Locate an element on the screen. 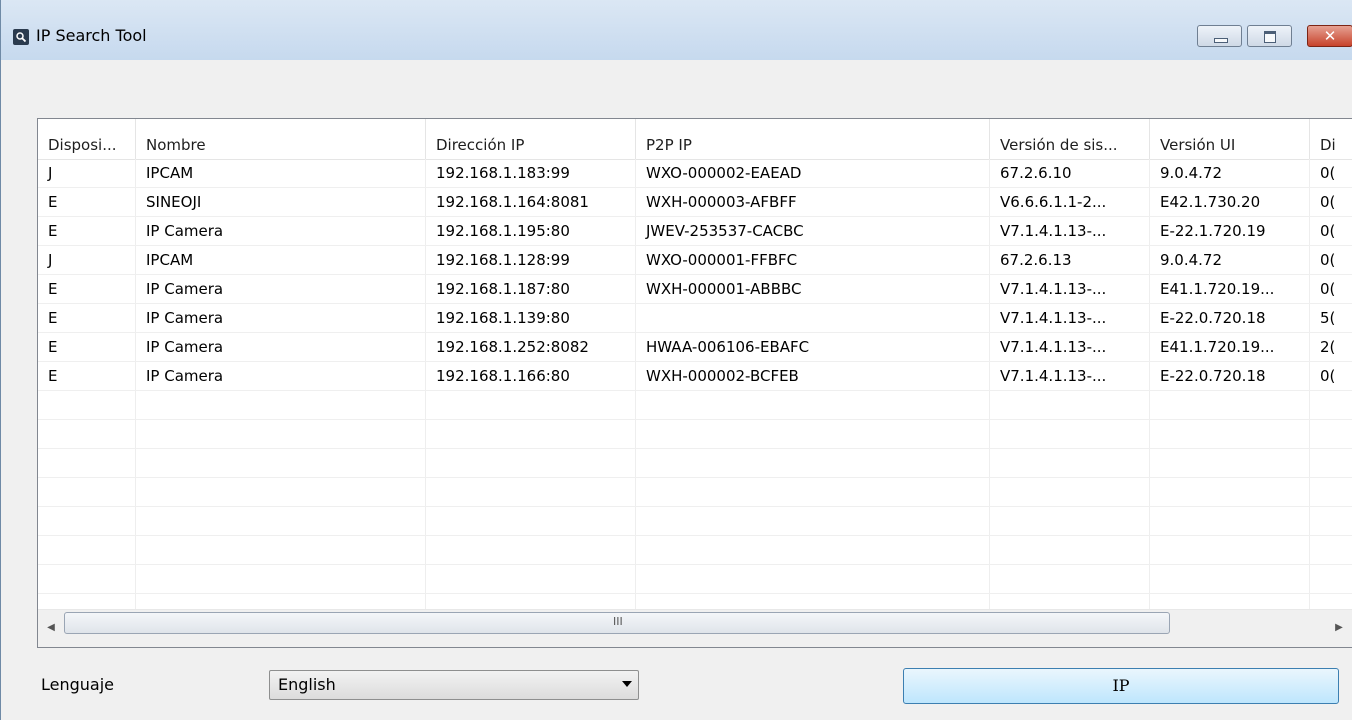  close-button: ✕ is located at coordinates (1329, 36).